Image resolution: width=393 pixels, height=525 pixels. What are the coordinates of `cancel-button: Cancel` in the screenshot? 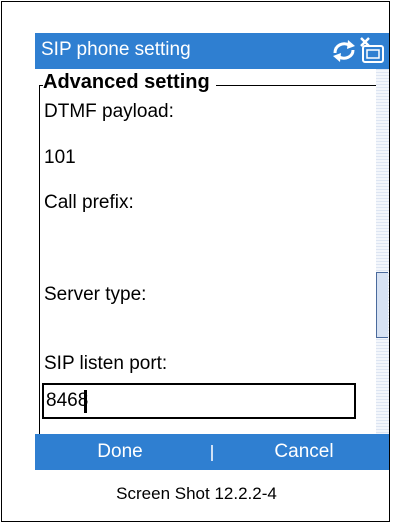 It's located at (304, 452).